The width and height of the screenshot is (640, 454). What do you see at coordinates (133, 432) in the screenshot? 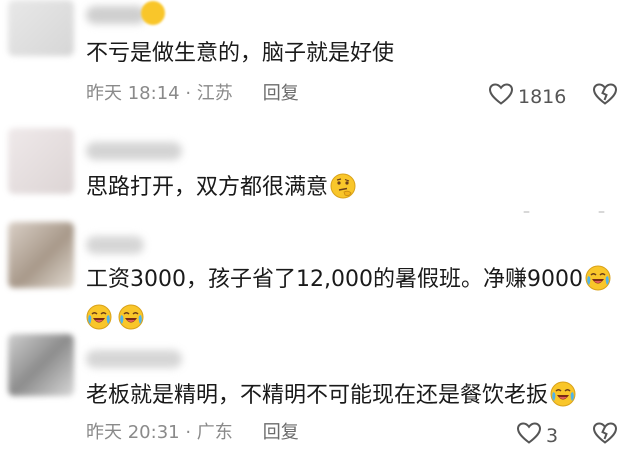
I see `comment-time: 昨天 20:31` at bounding box center [133, 432].